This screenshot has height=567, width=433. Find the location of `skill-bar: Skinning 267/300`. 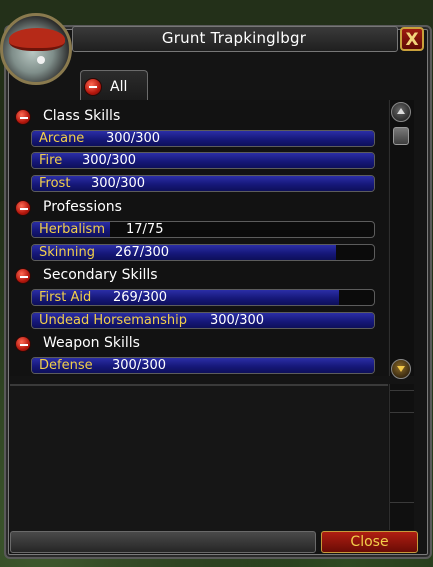

skill-bar: Skinning 267/300 is located at coordinates (203, 252).